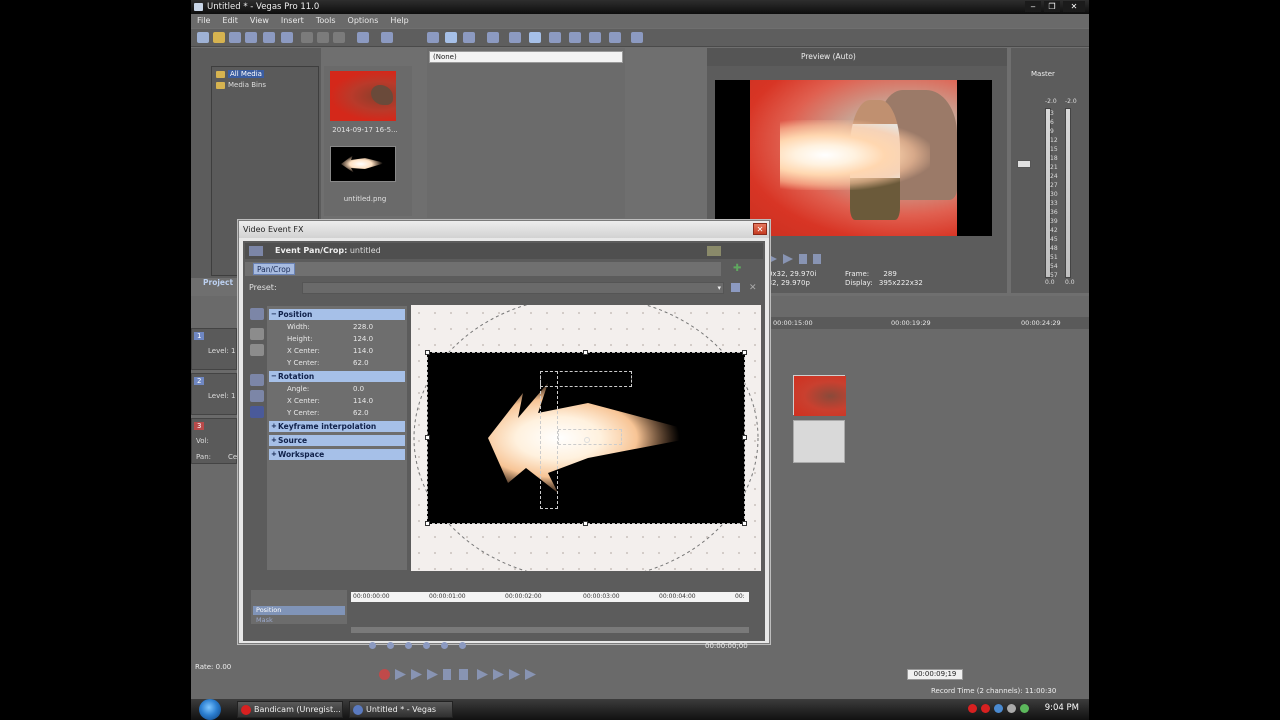 The width and height of the screenshot is (1280, 720). I want to click on prev-keyframe-icon, so click(390, 645).